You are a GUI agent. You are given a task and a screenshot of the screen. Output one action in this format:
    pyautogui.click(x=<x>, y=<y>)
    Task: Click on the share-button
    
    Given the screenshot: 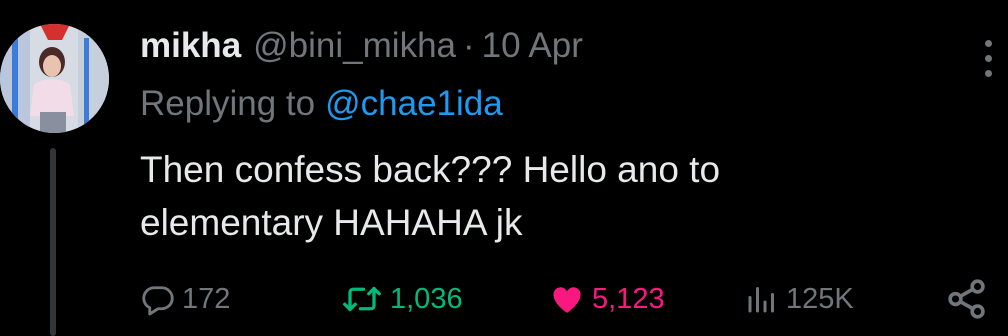 What is the action you would take?
    pyautogui.click(x=967, y=299)
    